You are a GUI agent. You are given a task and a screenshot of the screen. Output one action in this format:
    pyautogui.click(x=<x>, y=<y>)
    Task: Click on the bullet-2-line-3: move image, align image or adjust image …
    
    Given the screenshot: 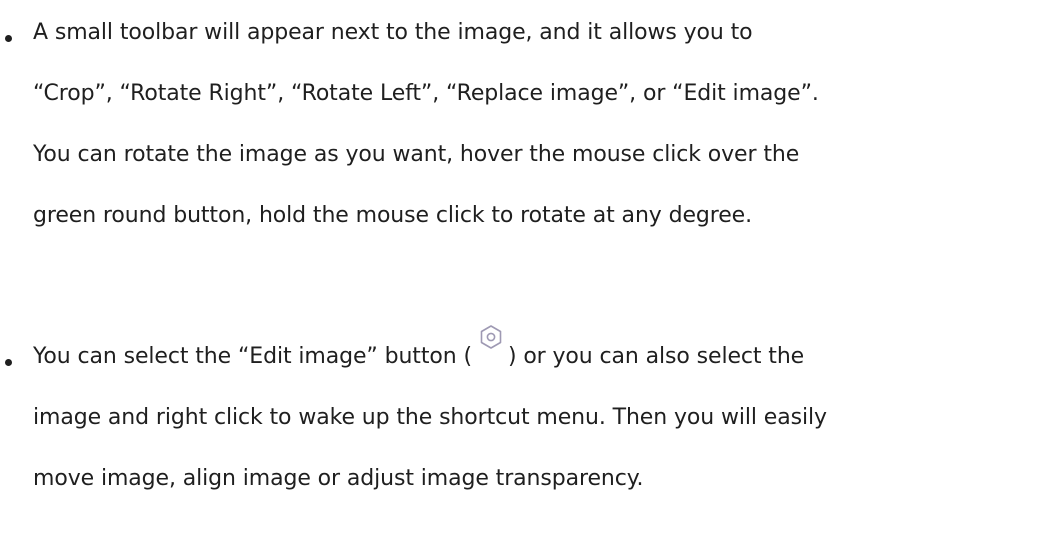 What is the action you would take?
    pyautogui.click(x=338, y=478)
    